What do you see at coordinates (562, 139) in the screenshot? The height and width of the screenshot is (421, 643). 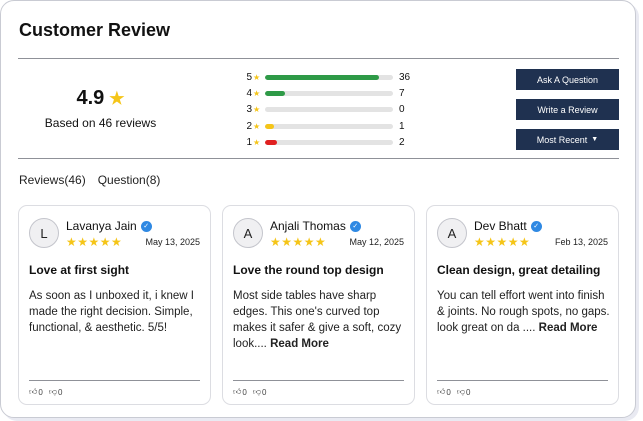 I see `sort-dropdown-label: Most Recent` at bounding box center [562, 139].